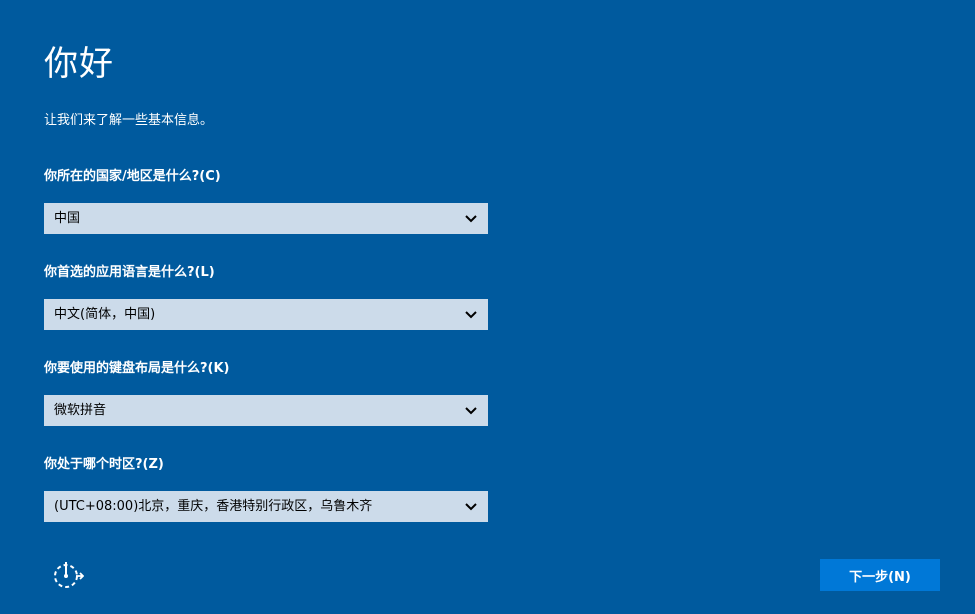 Image resolution: width=975 pixels, height=614 pixels. What do you see at coordinates (67, 575) in the screenshot?
I see `ease-of-access-icon` at bounding box center [67, 575].